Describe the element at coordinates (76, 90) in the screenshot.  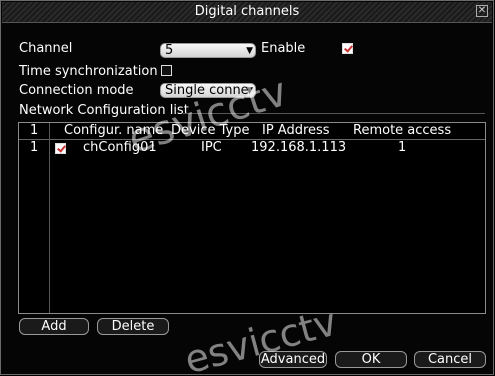
I see `connection-mode-label: Connection mode` at that location.